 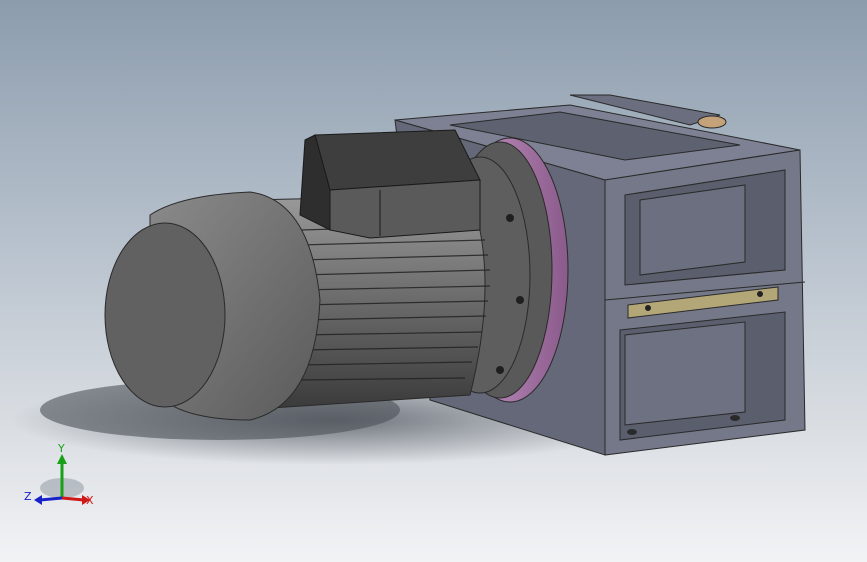 What do you see at coordinates (61, 448) in the screenshot?
I see `y-axis-label: Y` at bounding box center [61, 448].